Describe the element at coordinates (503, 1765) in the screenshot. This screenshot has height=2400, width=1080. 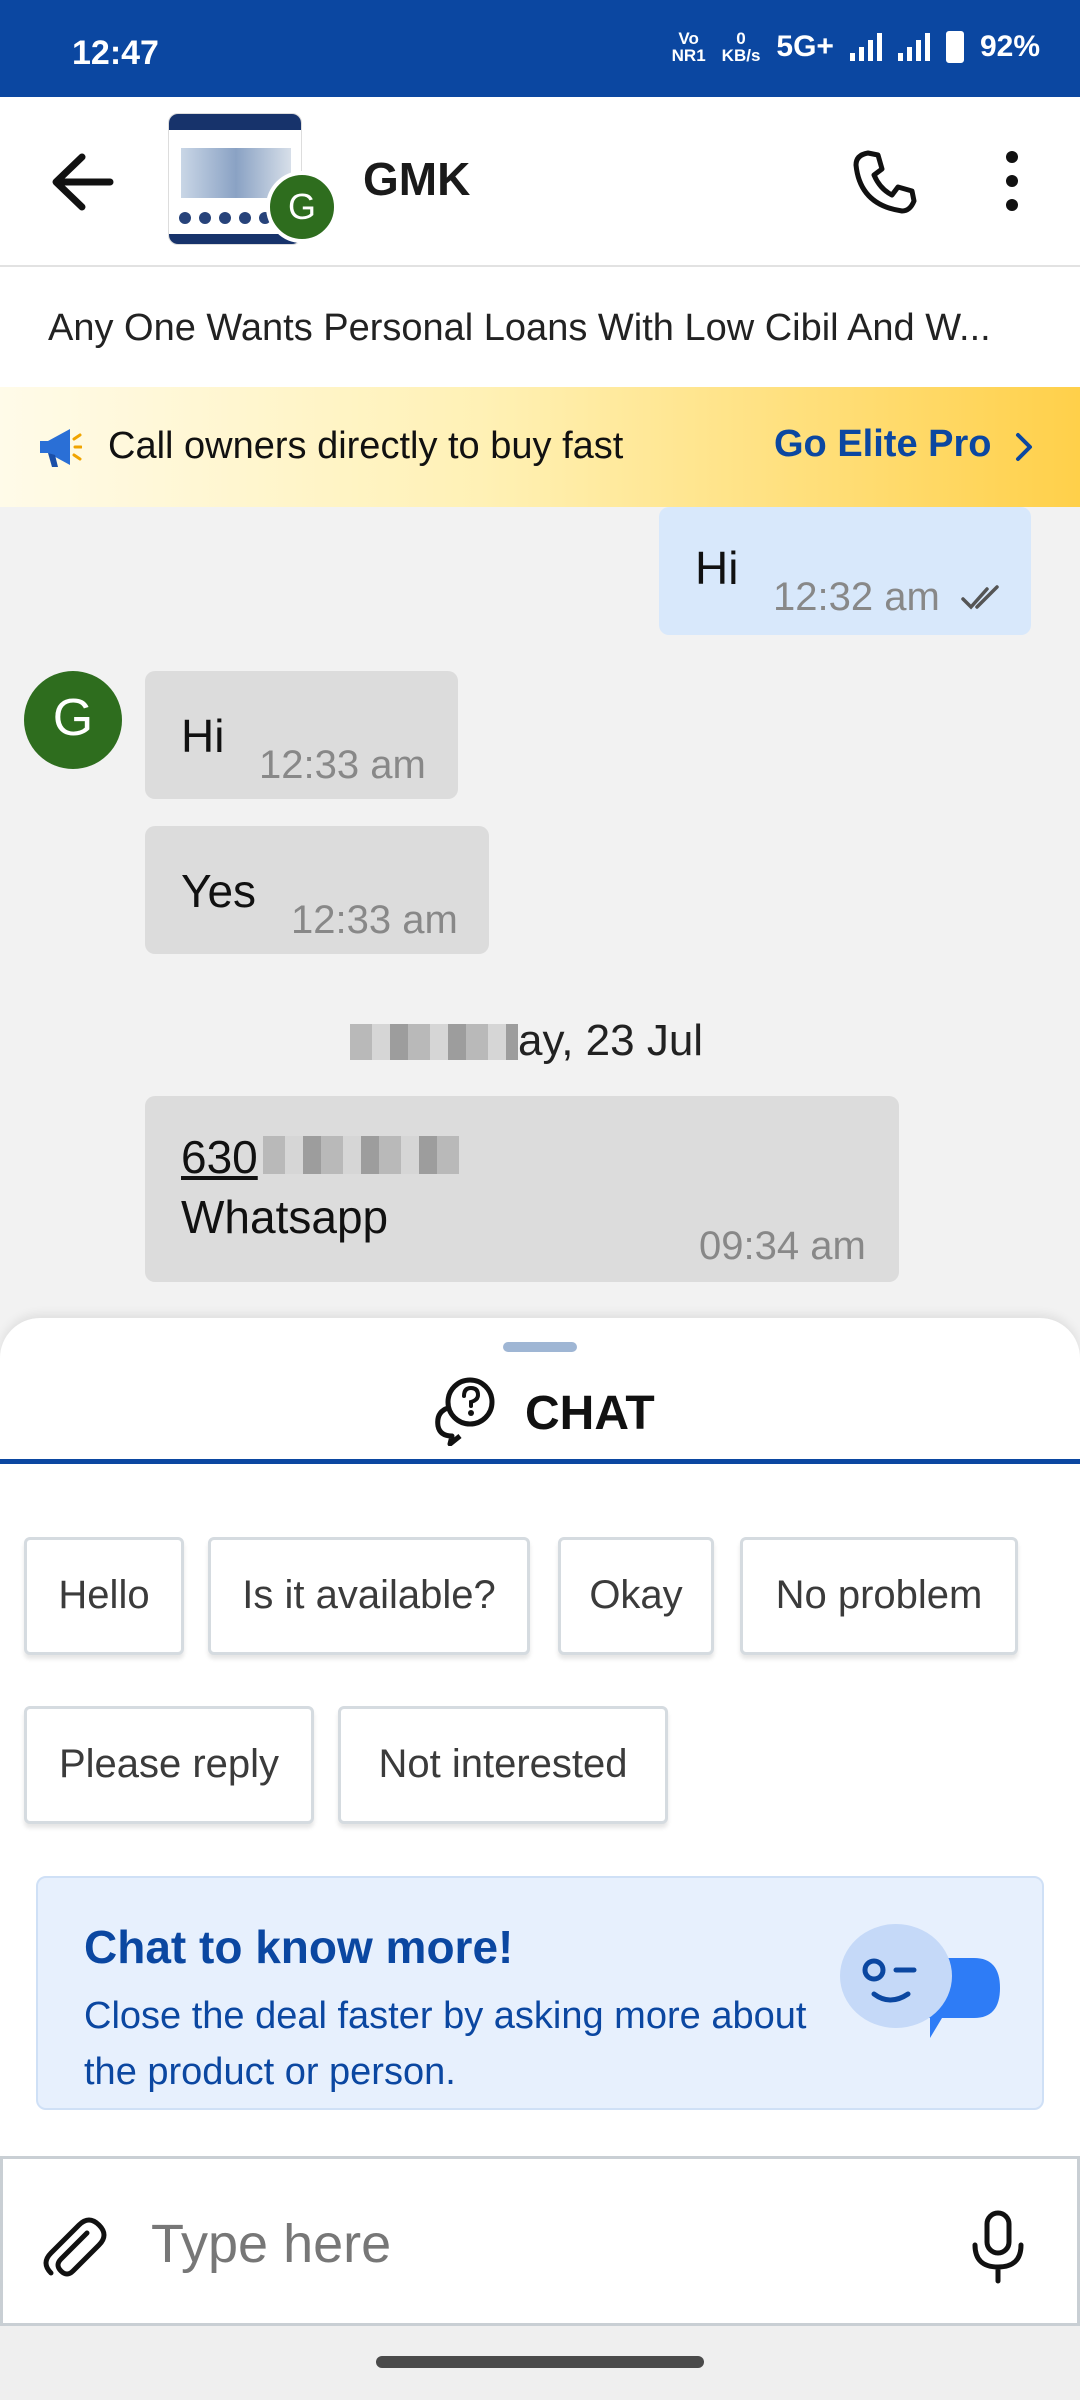
I see `quick-reply-not-interested: Not interested` at that location.